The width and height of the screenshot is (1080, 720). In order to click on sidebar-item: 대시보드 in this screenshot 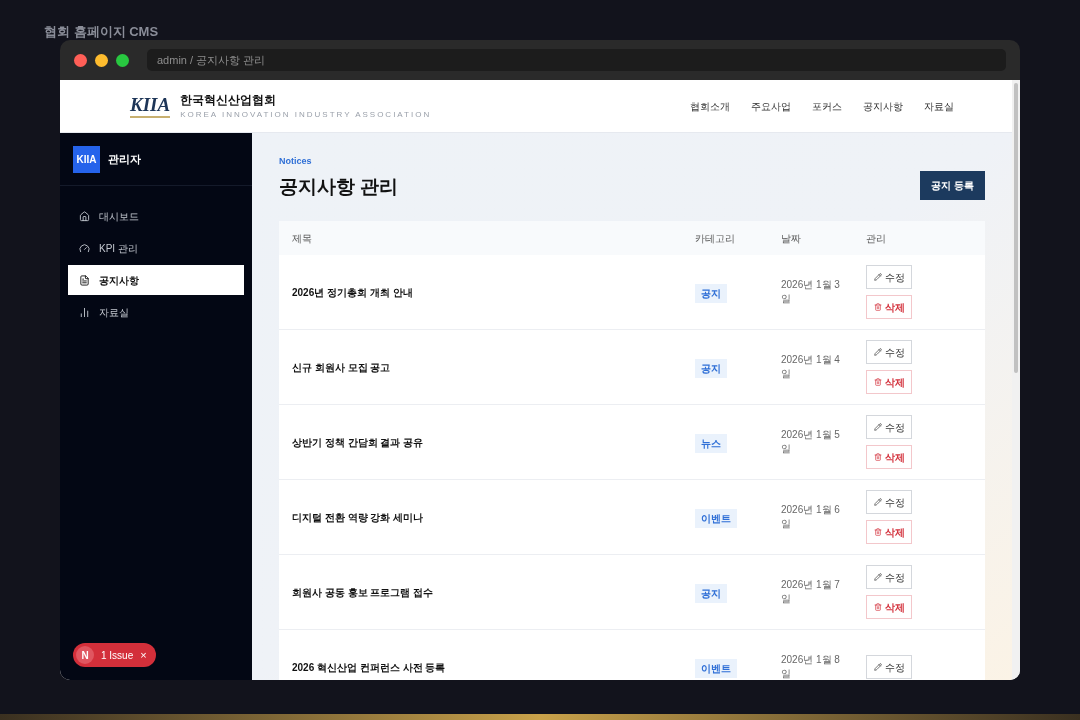, I will do `click(156, 216)`.